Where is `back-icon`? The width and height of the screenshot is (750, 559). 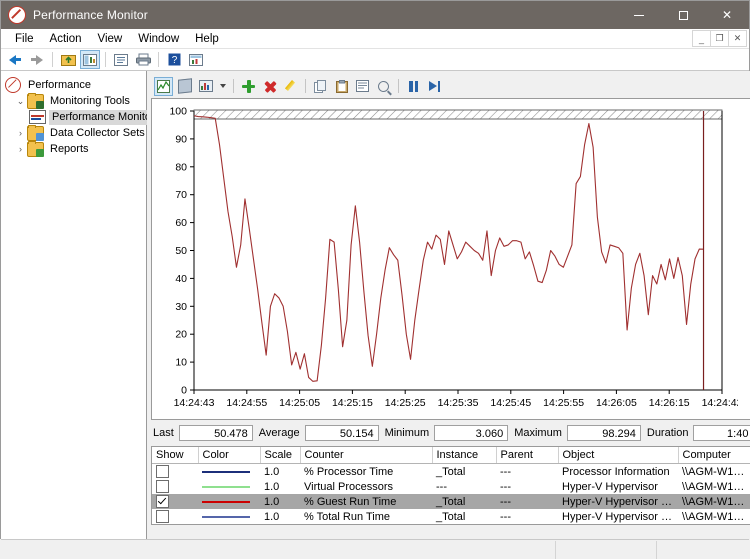
back-icon is located at coordinates (15, 59).